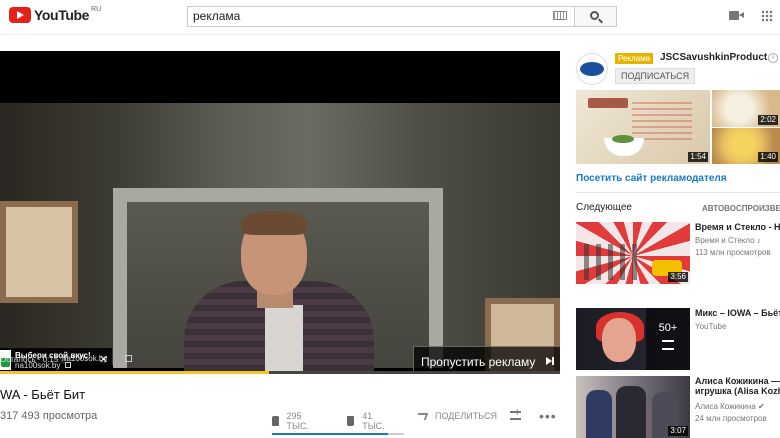  What do you see at coordinates (49, 416) in the screenshot?
I see `view-count: 317 493 просмотра` at bounding box center [49, 416].